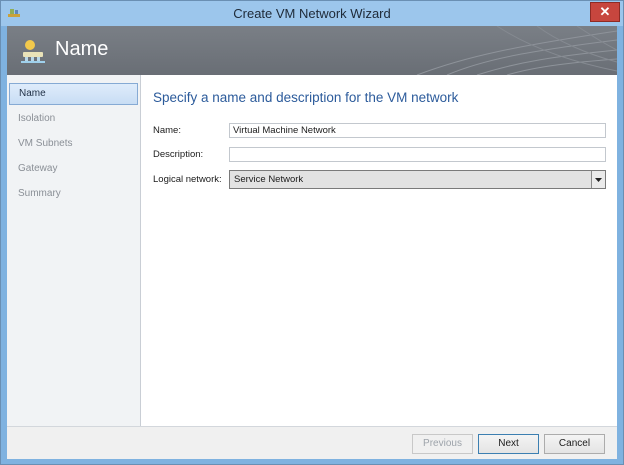 The width and height of the screenshot is (624, 465). Describe the element at coordinates (82, 49) in the screenshot. I see `page-title: Name` at that location.